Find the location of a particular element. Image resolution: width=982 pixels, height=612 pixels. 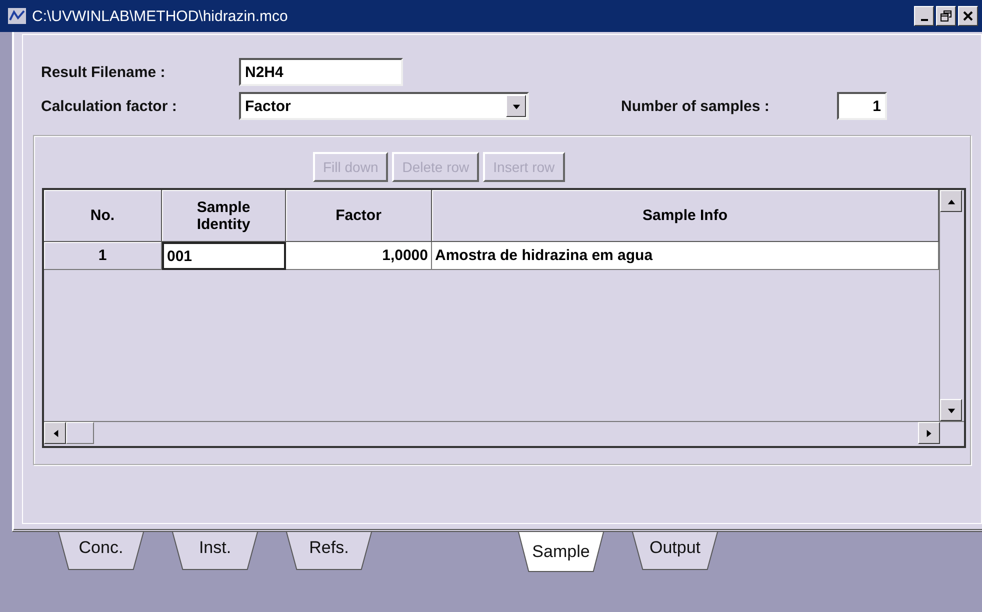

scroll-left-button is located at coordinates (55, 433).